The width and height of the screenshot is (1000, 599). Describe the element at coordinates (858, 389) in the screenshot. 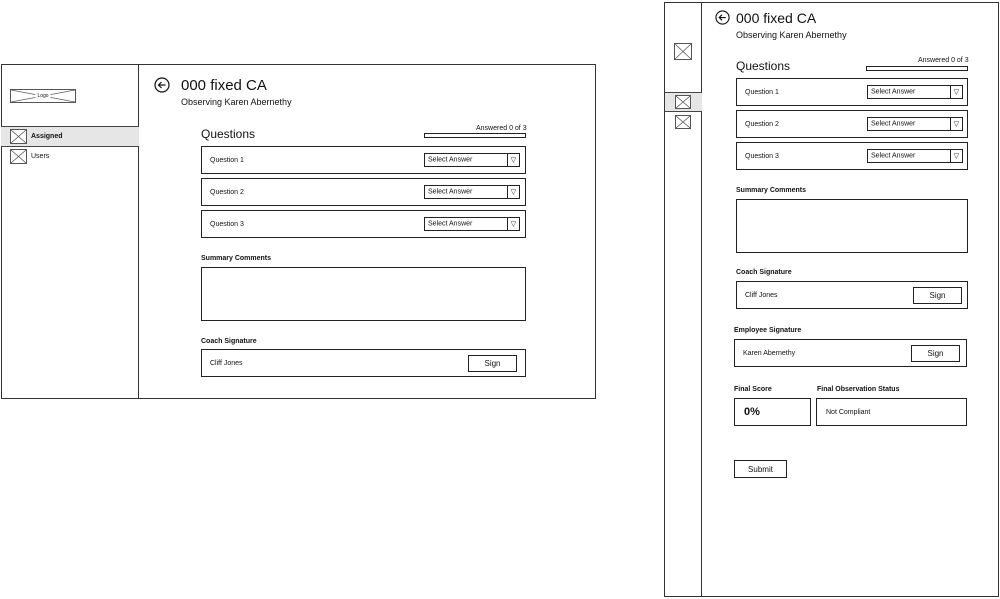

I see `final-status-label: Final Observation Status` at that location.